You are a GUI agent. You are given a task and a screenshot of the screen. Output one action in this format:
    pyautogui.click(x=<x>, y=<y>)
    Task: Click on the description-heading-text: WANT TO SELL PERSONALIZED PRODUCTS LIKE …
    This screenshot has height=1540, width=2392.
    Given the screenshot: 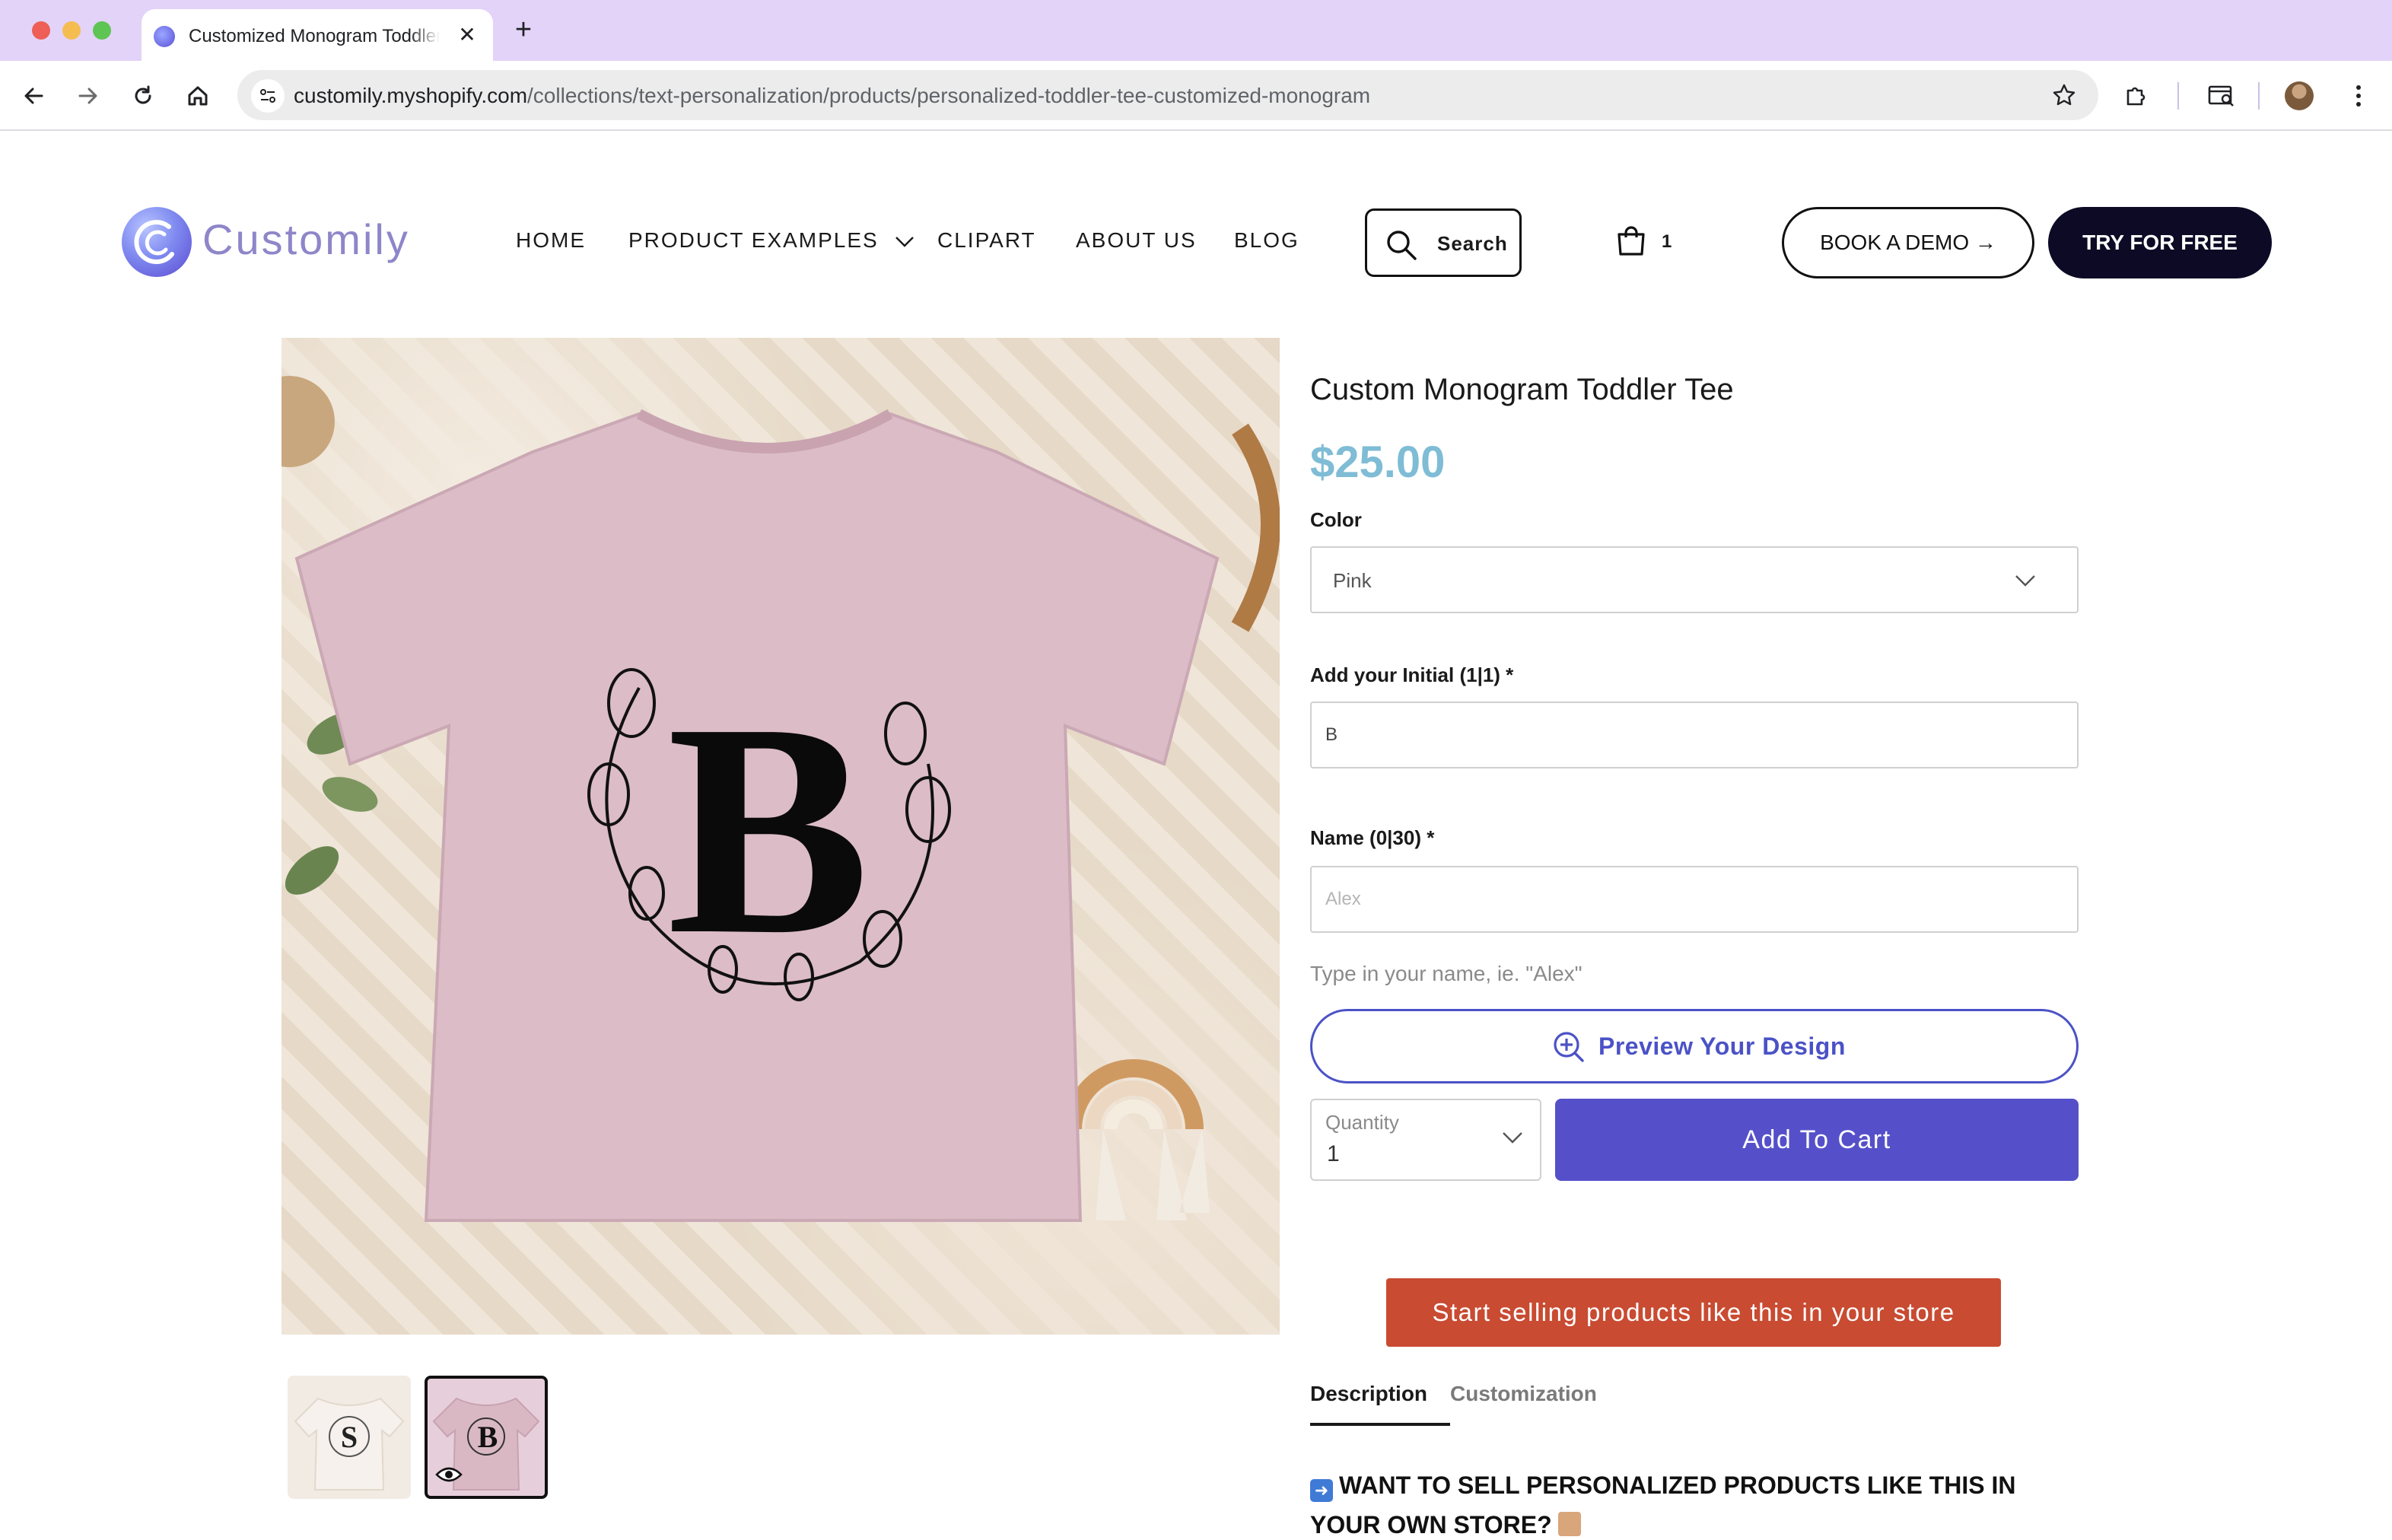 What is the action you would take?
    pyautogui.click(x=1663, y=1505)
    